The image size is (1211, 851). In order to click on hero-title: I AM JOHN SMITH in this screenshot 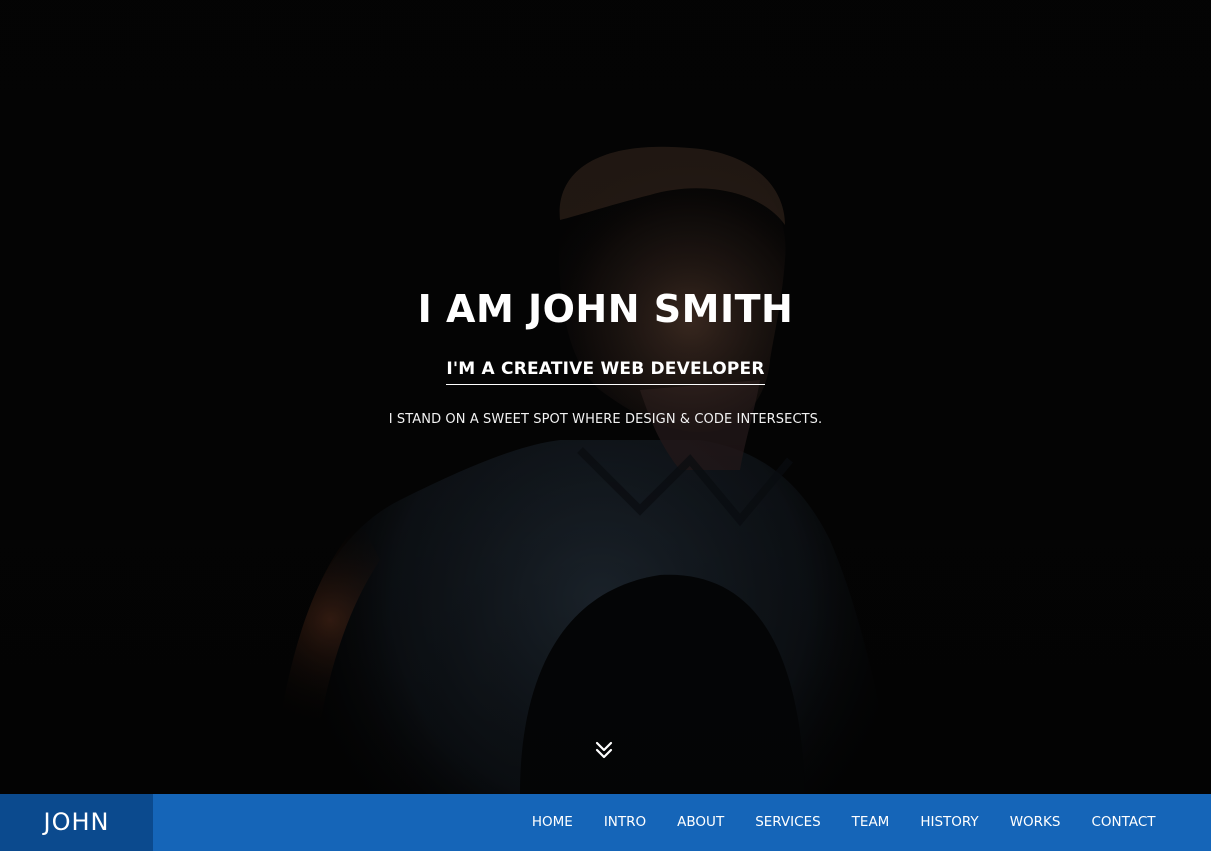, I will do `click(605, 309)`.